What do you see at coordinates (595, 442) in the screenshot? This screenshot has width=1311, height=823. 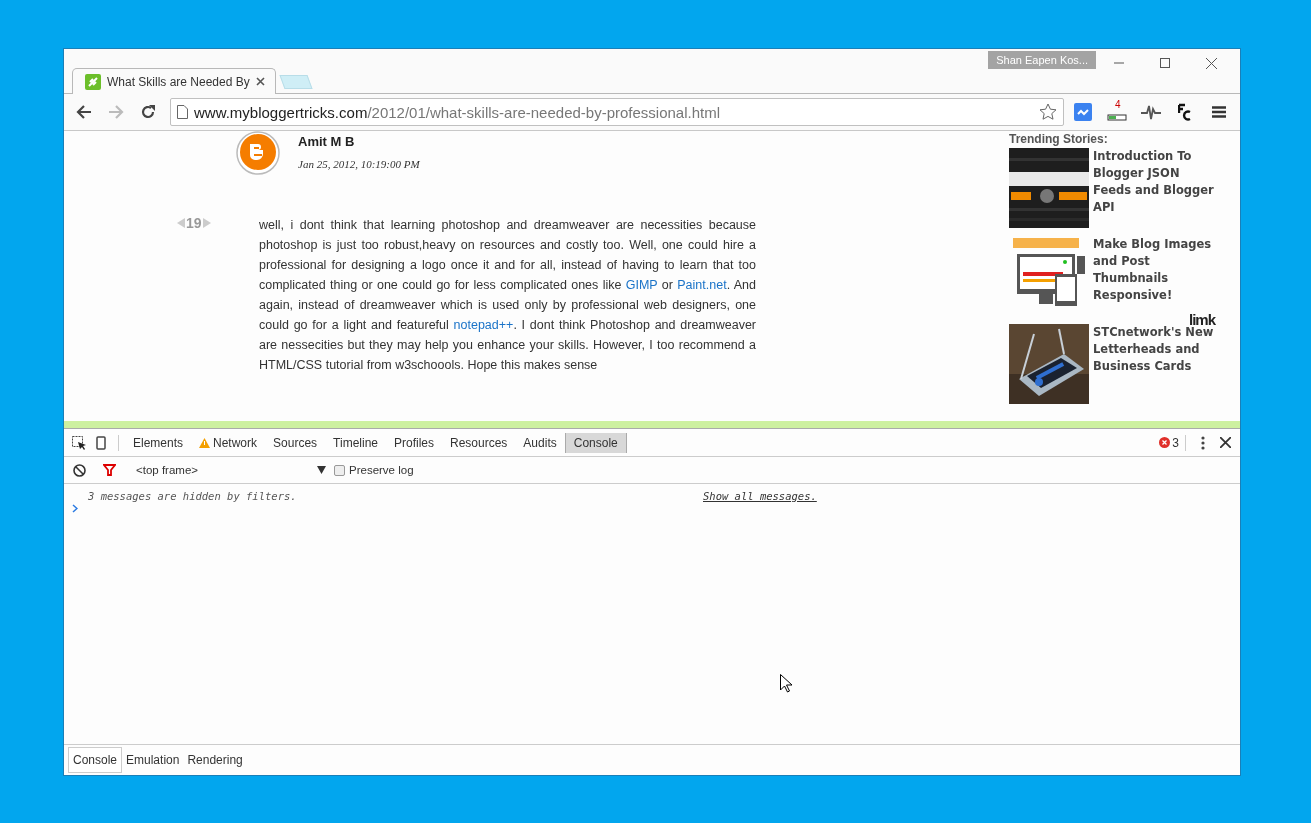 I see `devtools-tab: Console` at bounding box center [595, 442].